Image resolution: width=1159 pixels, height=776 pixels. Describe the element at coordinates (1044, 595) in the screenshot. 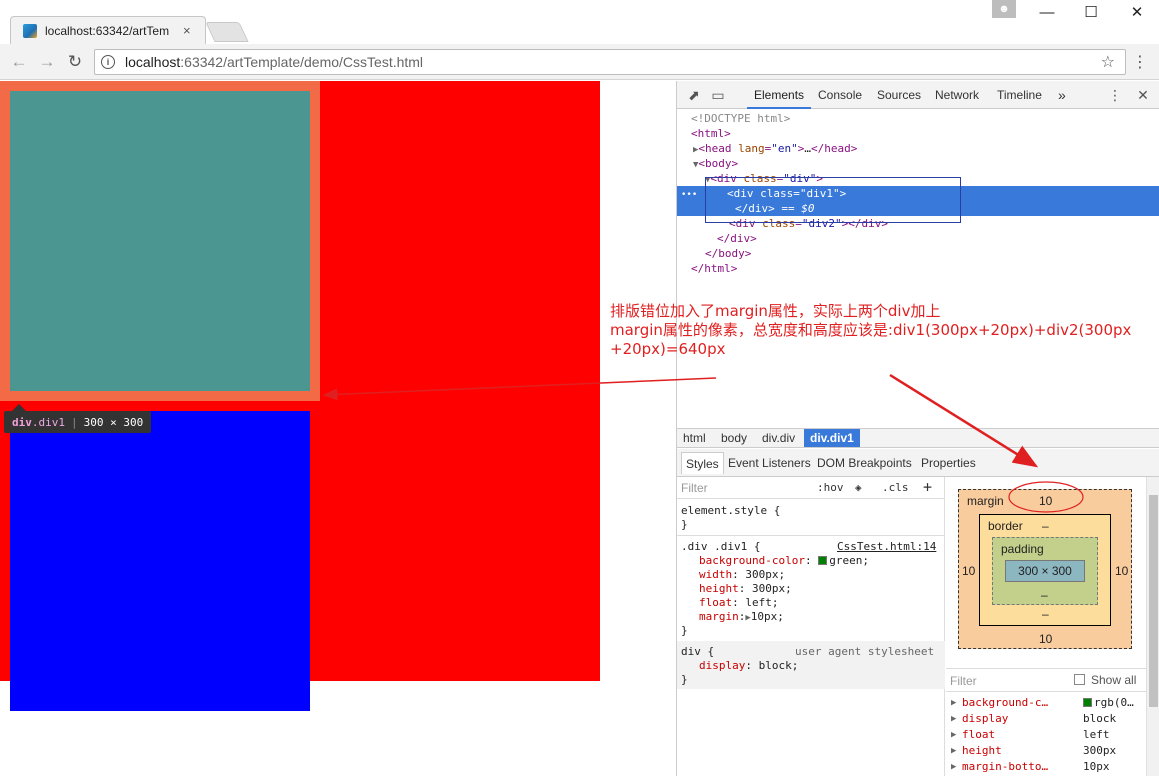

I see `padding-bottom-value: –` at that location.